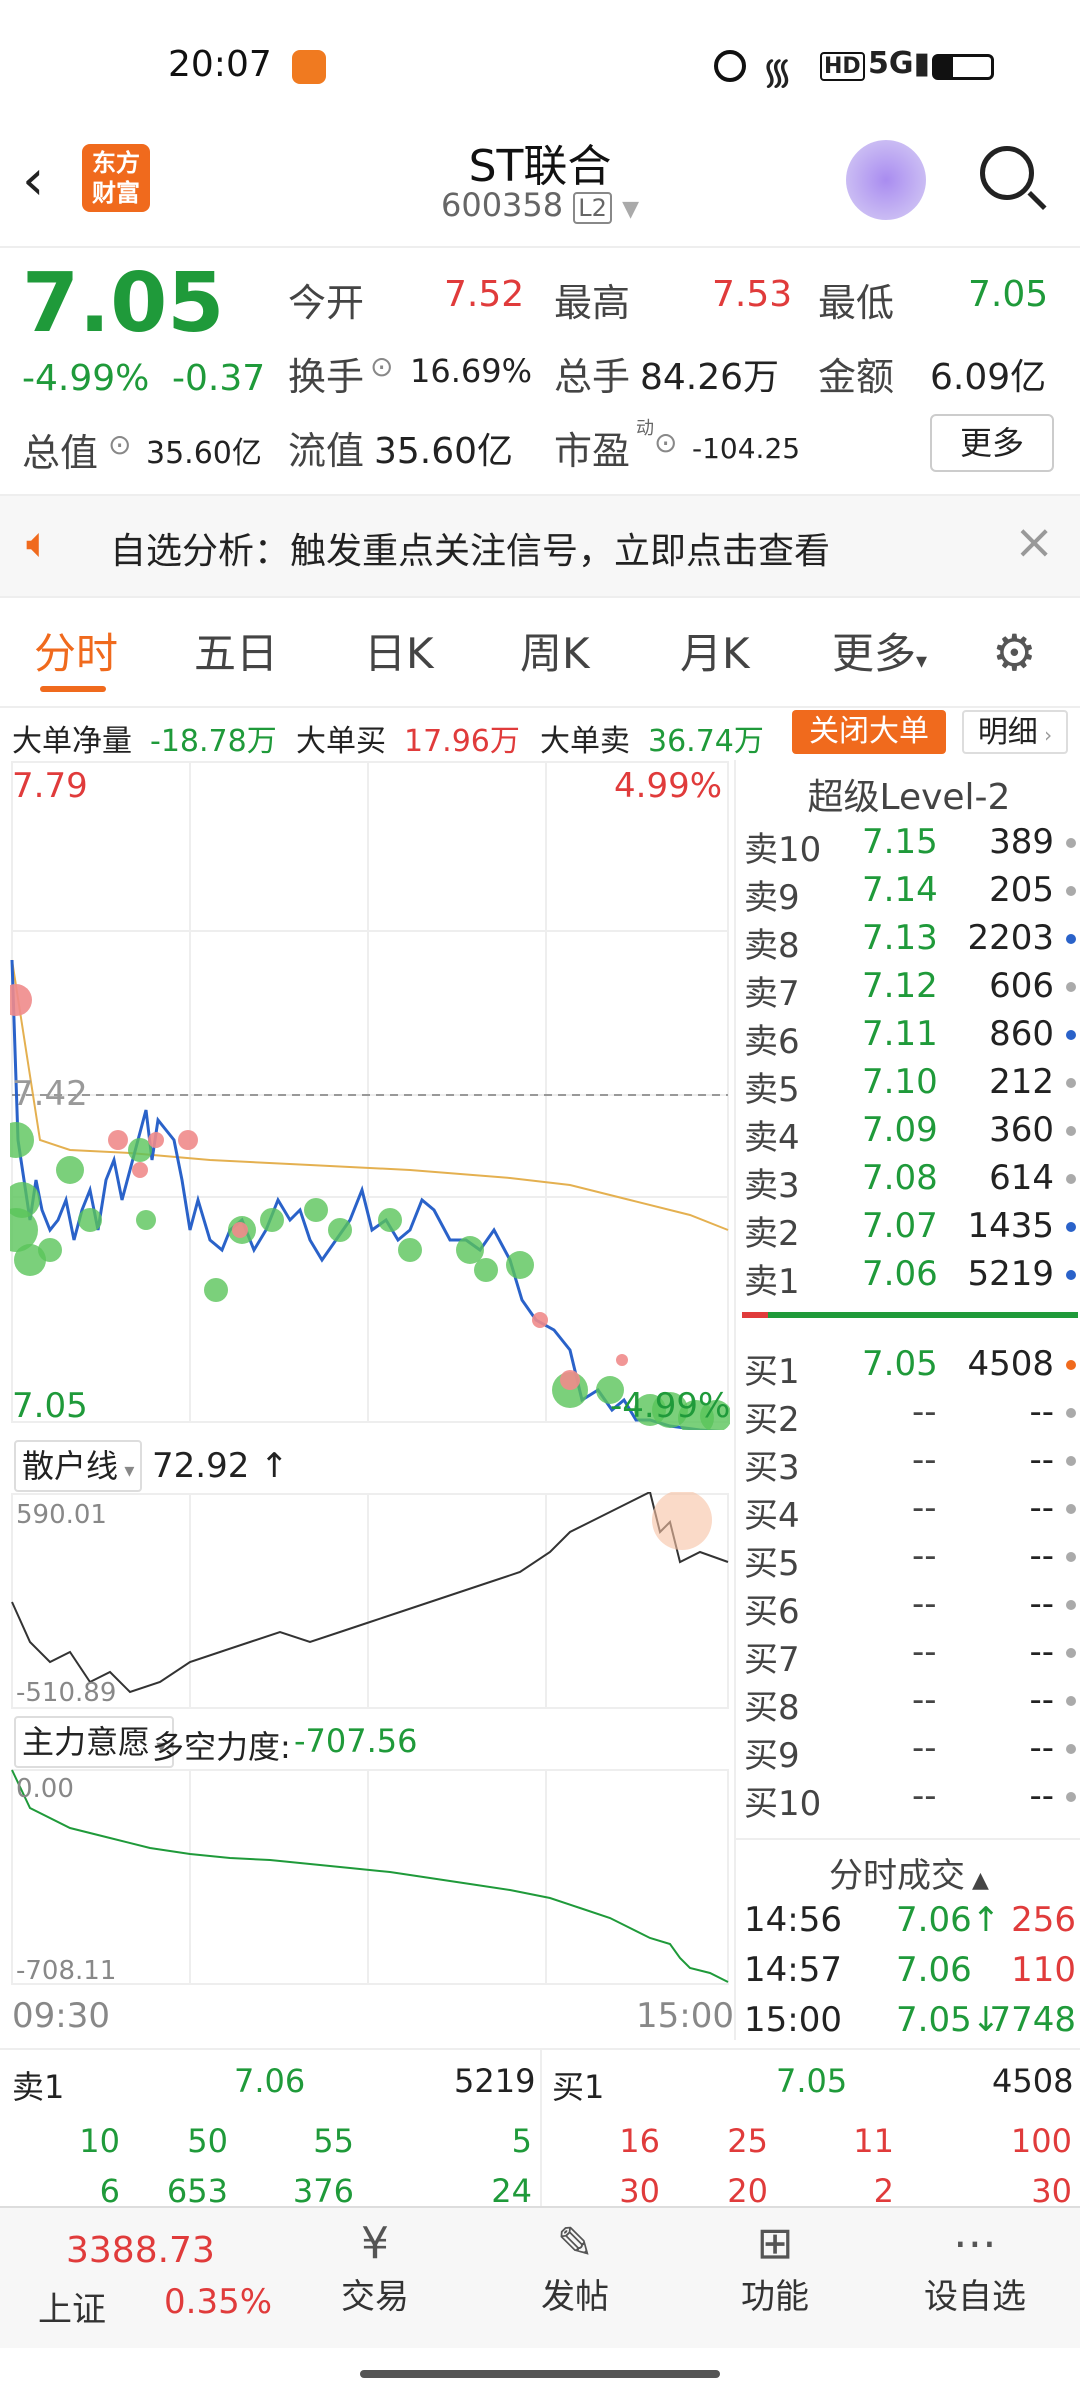 Image resolution: width=1080 pixels, height=2400 pixels. Describe the element at coordinates (775, 2297) in the screenshot. I see `function-label: 功能` at that location.